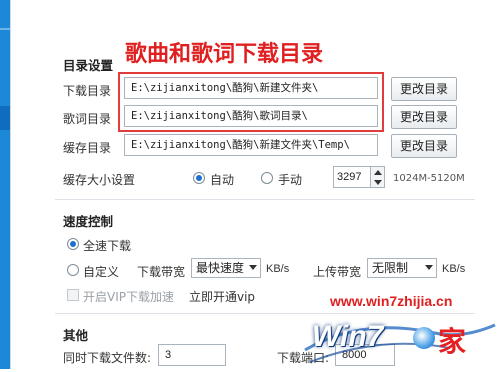 The image size is (500, 372). What do you see at coordinates (73, 270) in the screenshot?
I see `custom-speed-radio` at bounding box center [73, 270].